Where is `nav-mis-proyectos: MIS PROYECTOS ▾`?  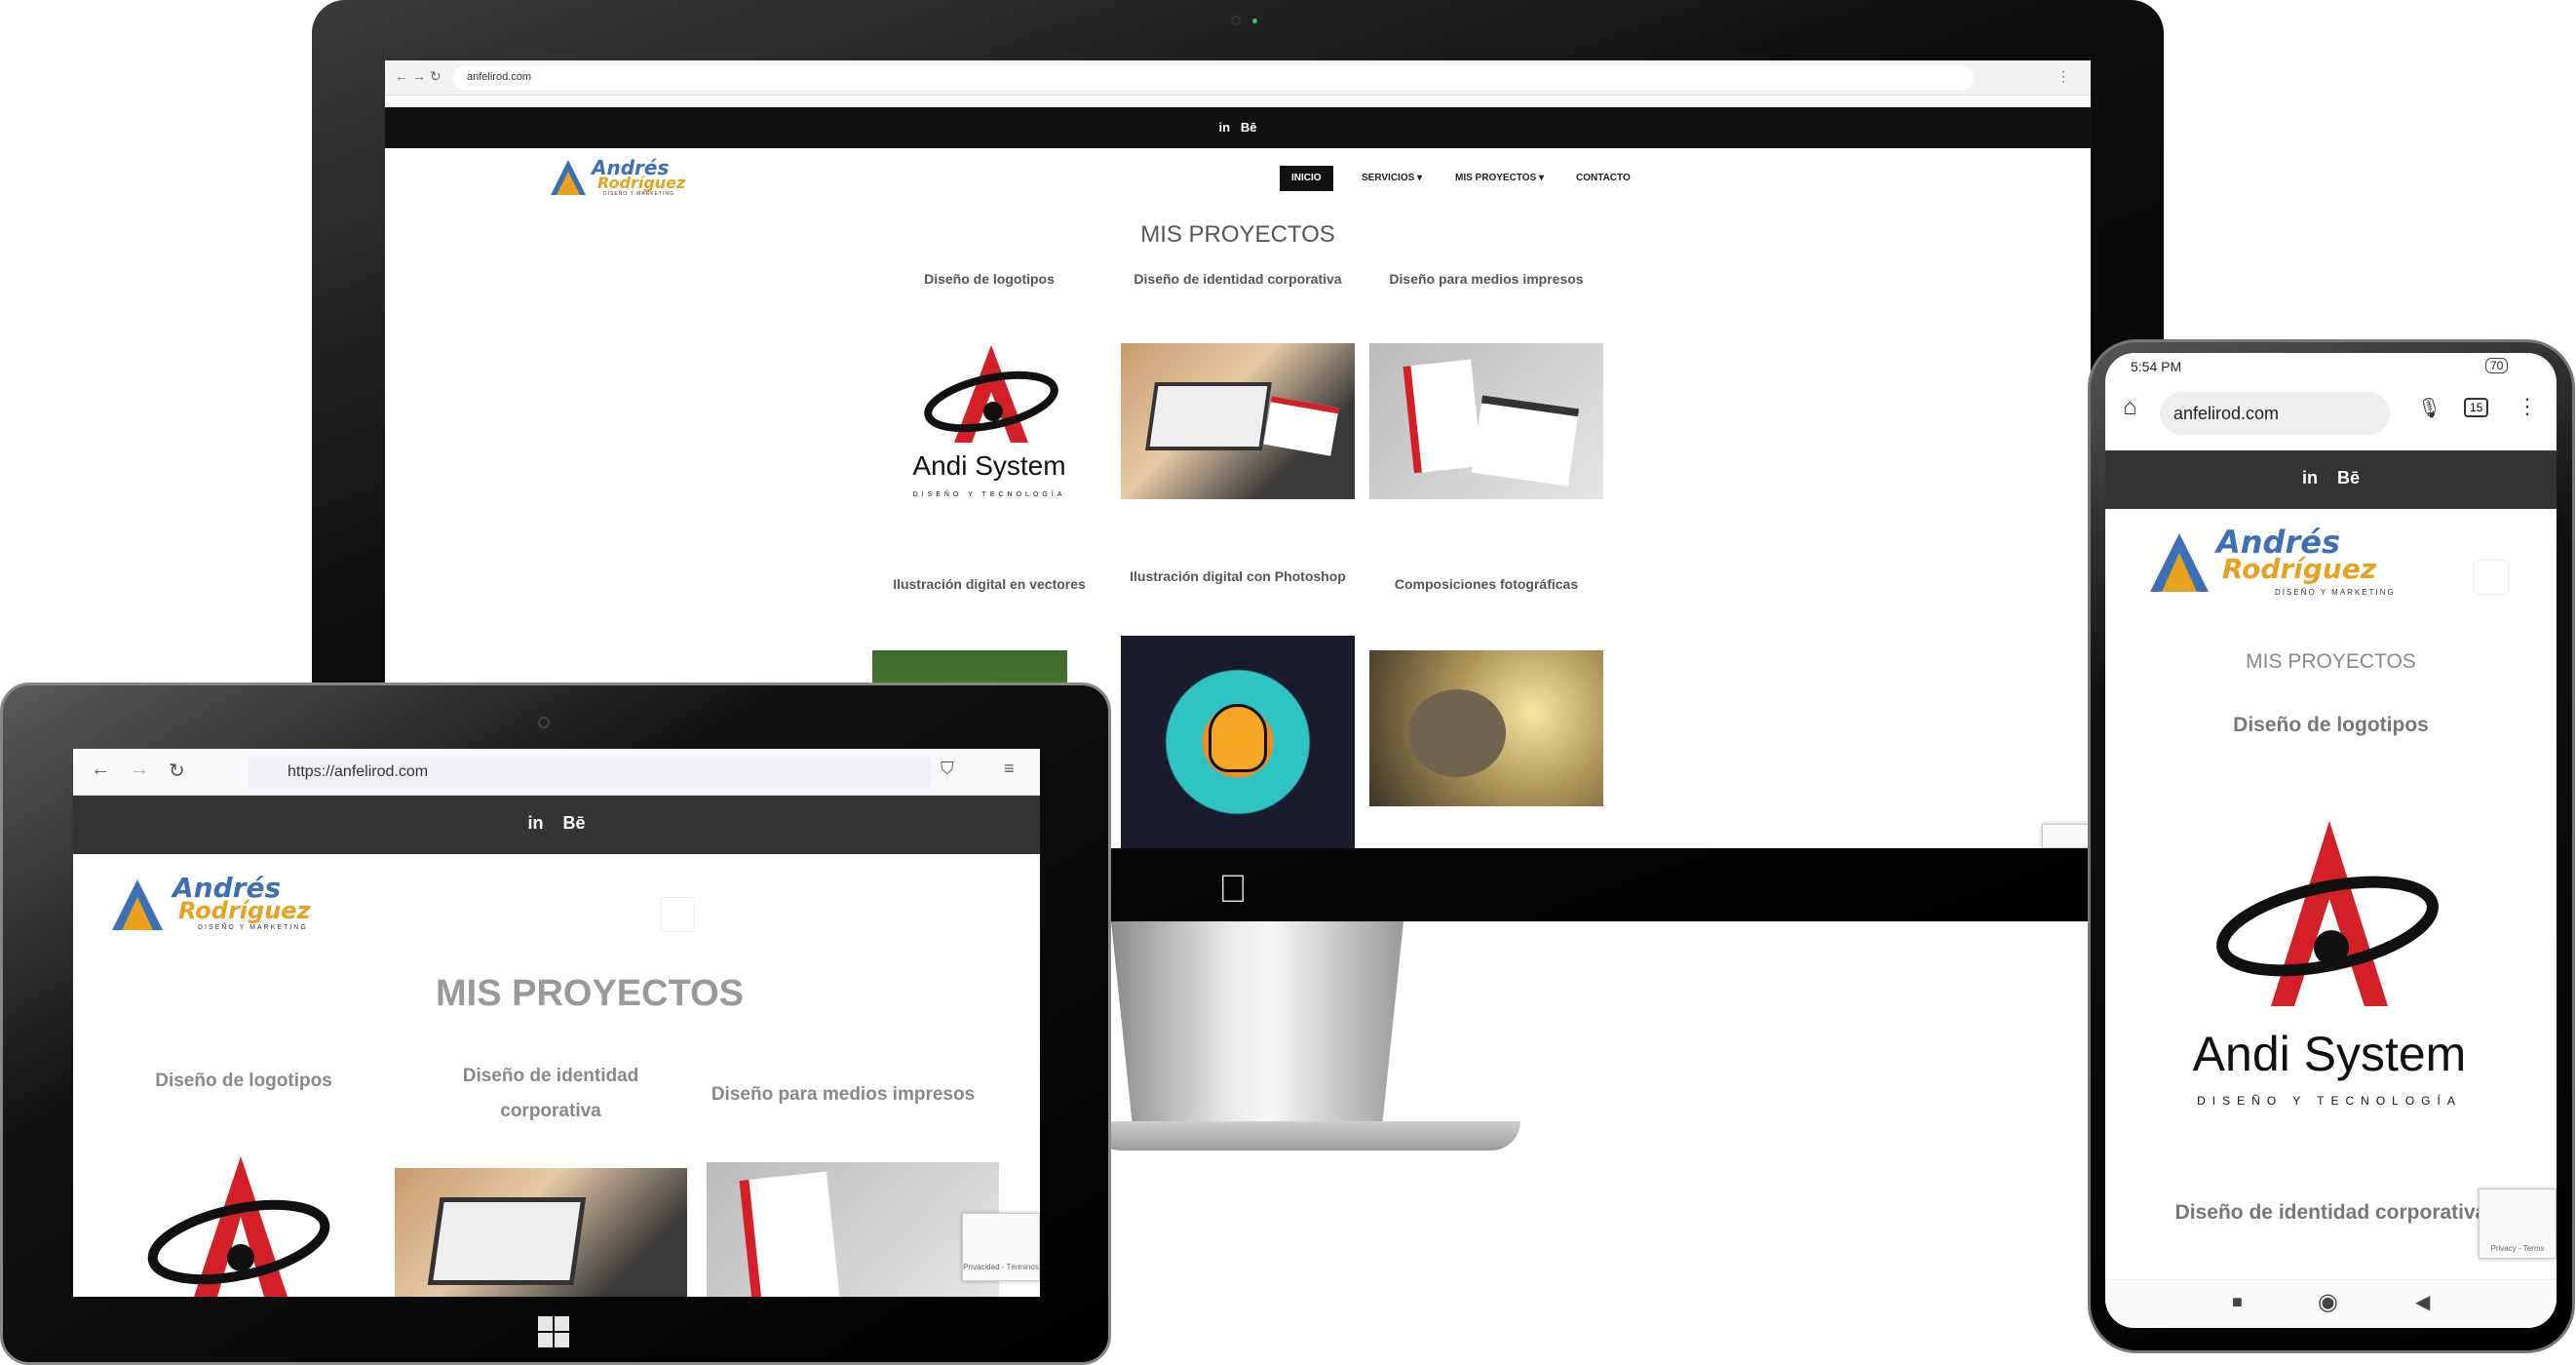 nav-mis-proyectos: MIS PROYECTOS ▾ is located at coordinates (1499, 178).